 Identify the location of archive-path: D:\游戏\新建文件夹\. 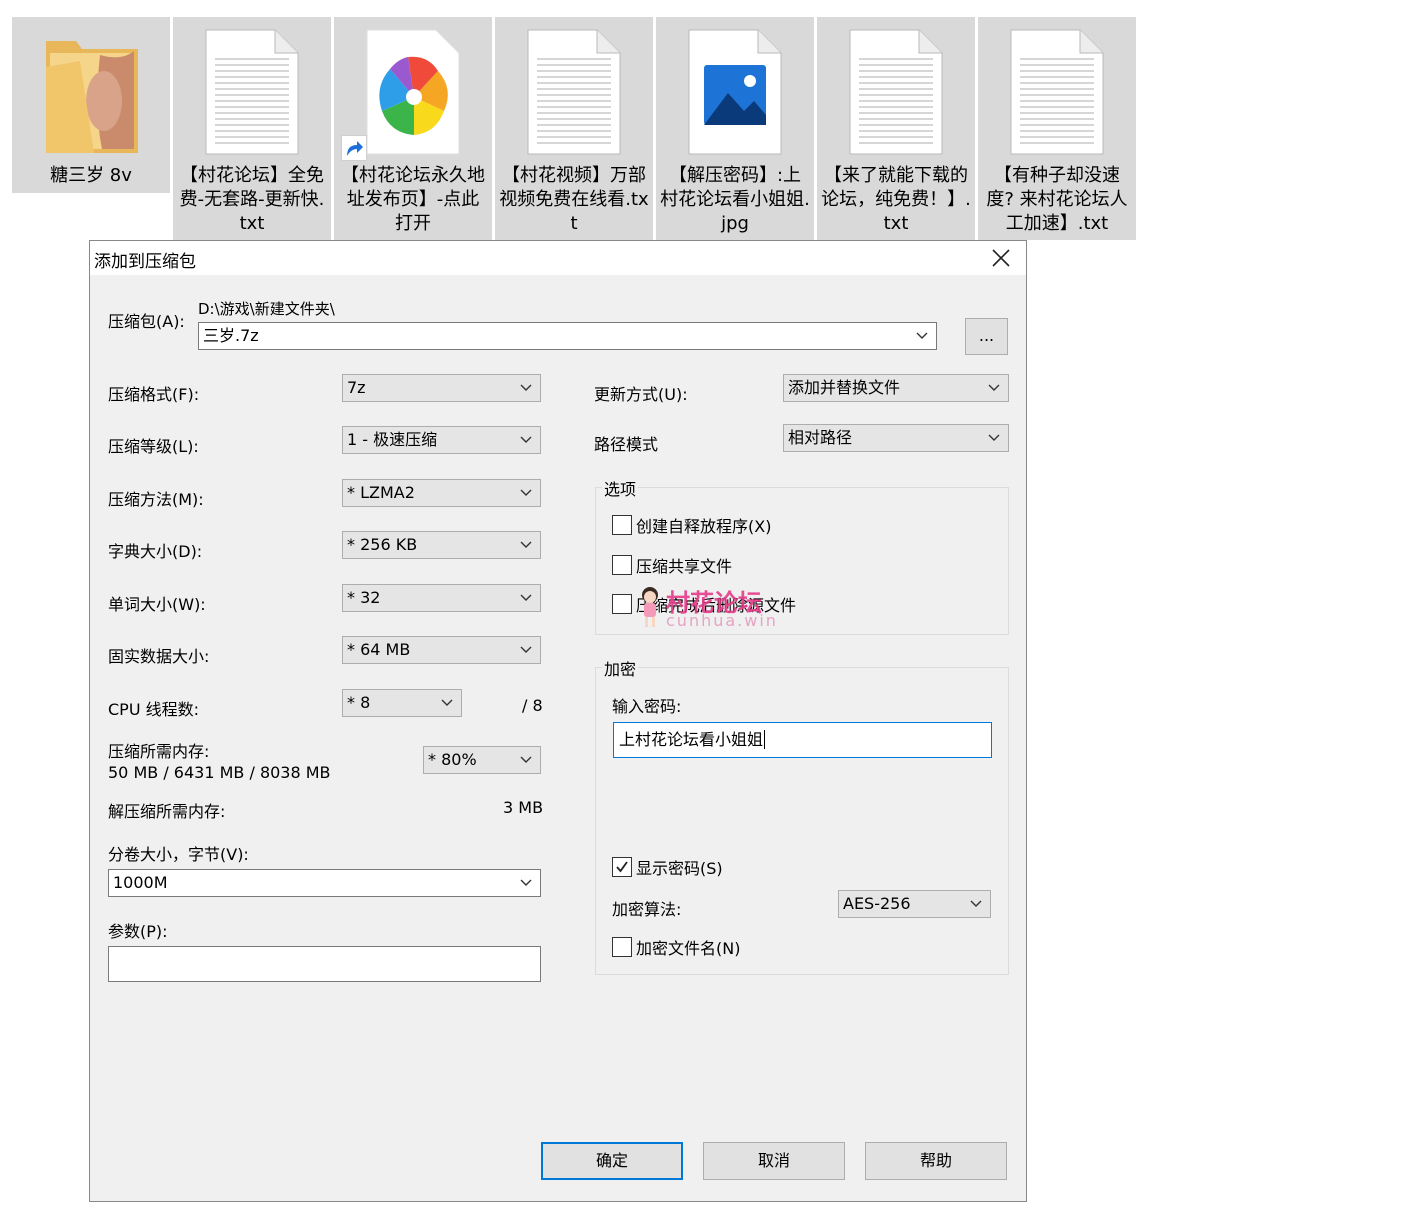
(266, 309).